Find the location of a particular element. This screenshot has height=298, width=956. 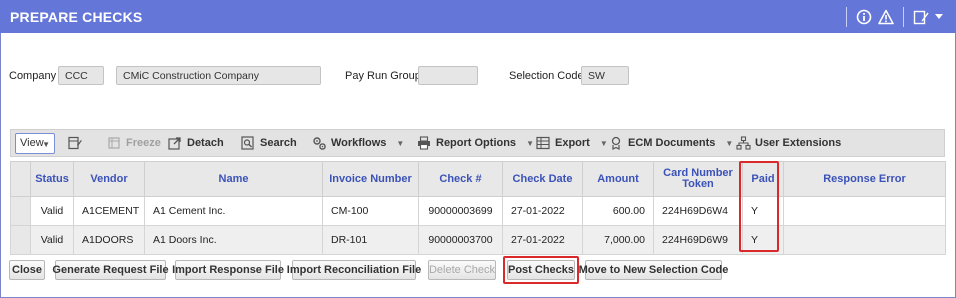

column-header-name: Name is located at coordinates (233, 179).